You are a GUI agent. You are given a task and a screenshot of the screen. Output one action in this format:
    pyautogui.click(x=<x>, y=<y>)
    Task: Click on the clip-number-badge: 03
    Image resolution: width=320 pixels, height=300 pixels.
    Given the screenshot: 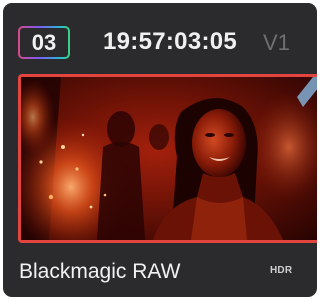 What is the action you would take?
    pyautogui.click(x=44, y=42)
    